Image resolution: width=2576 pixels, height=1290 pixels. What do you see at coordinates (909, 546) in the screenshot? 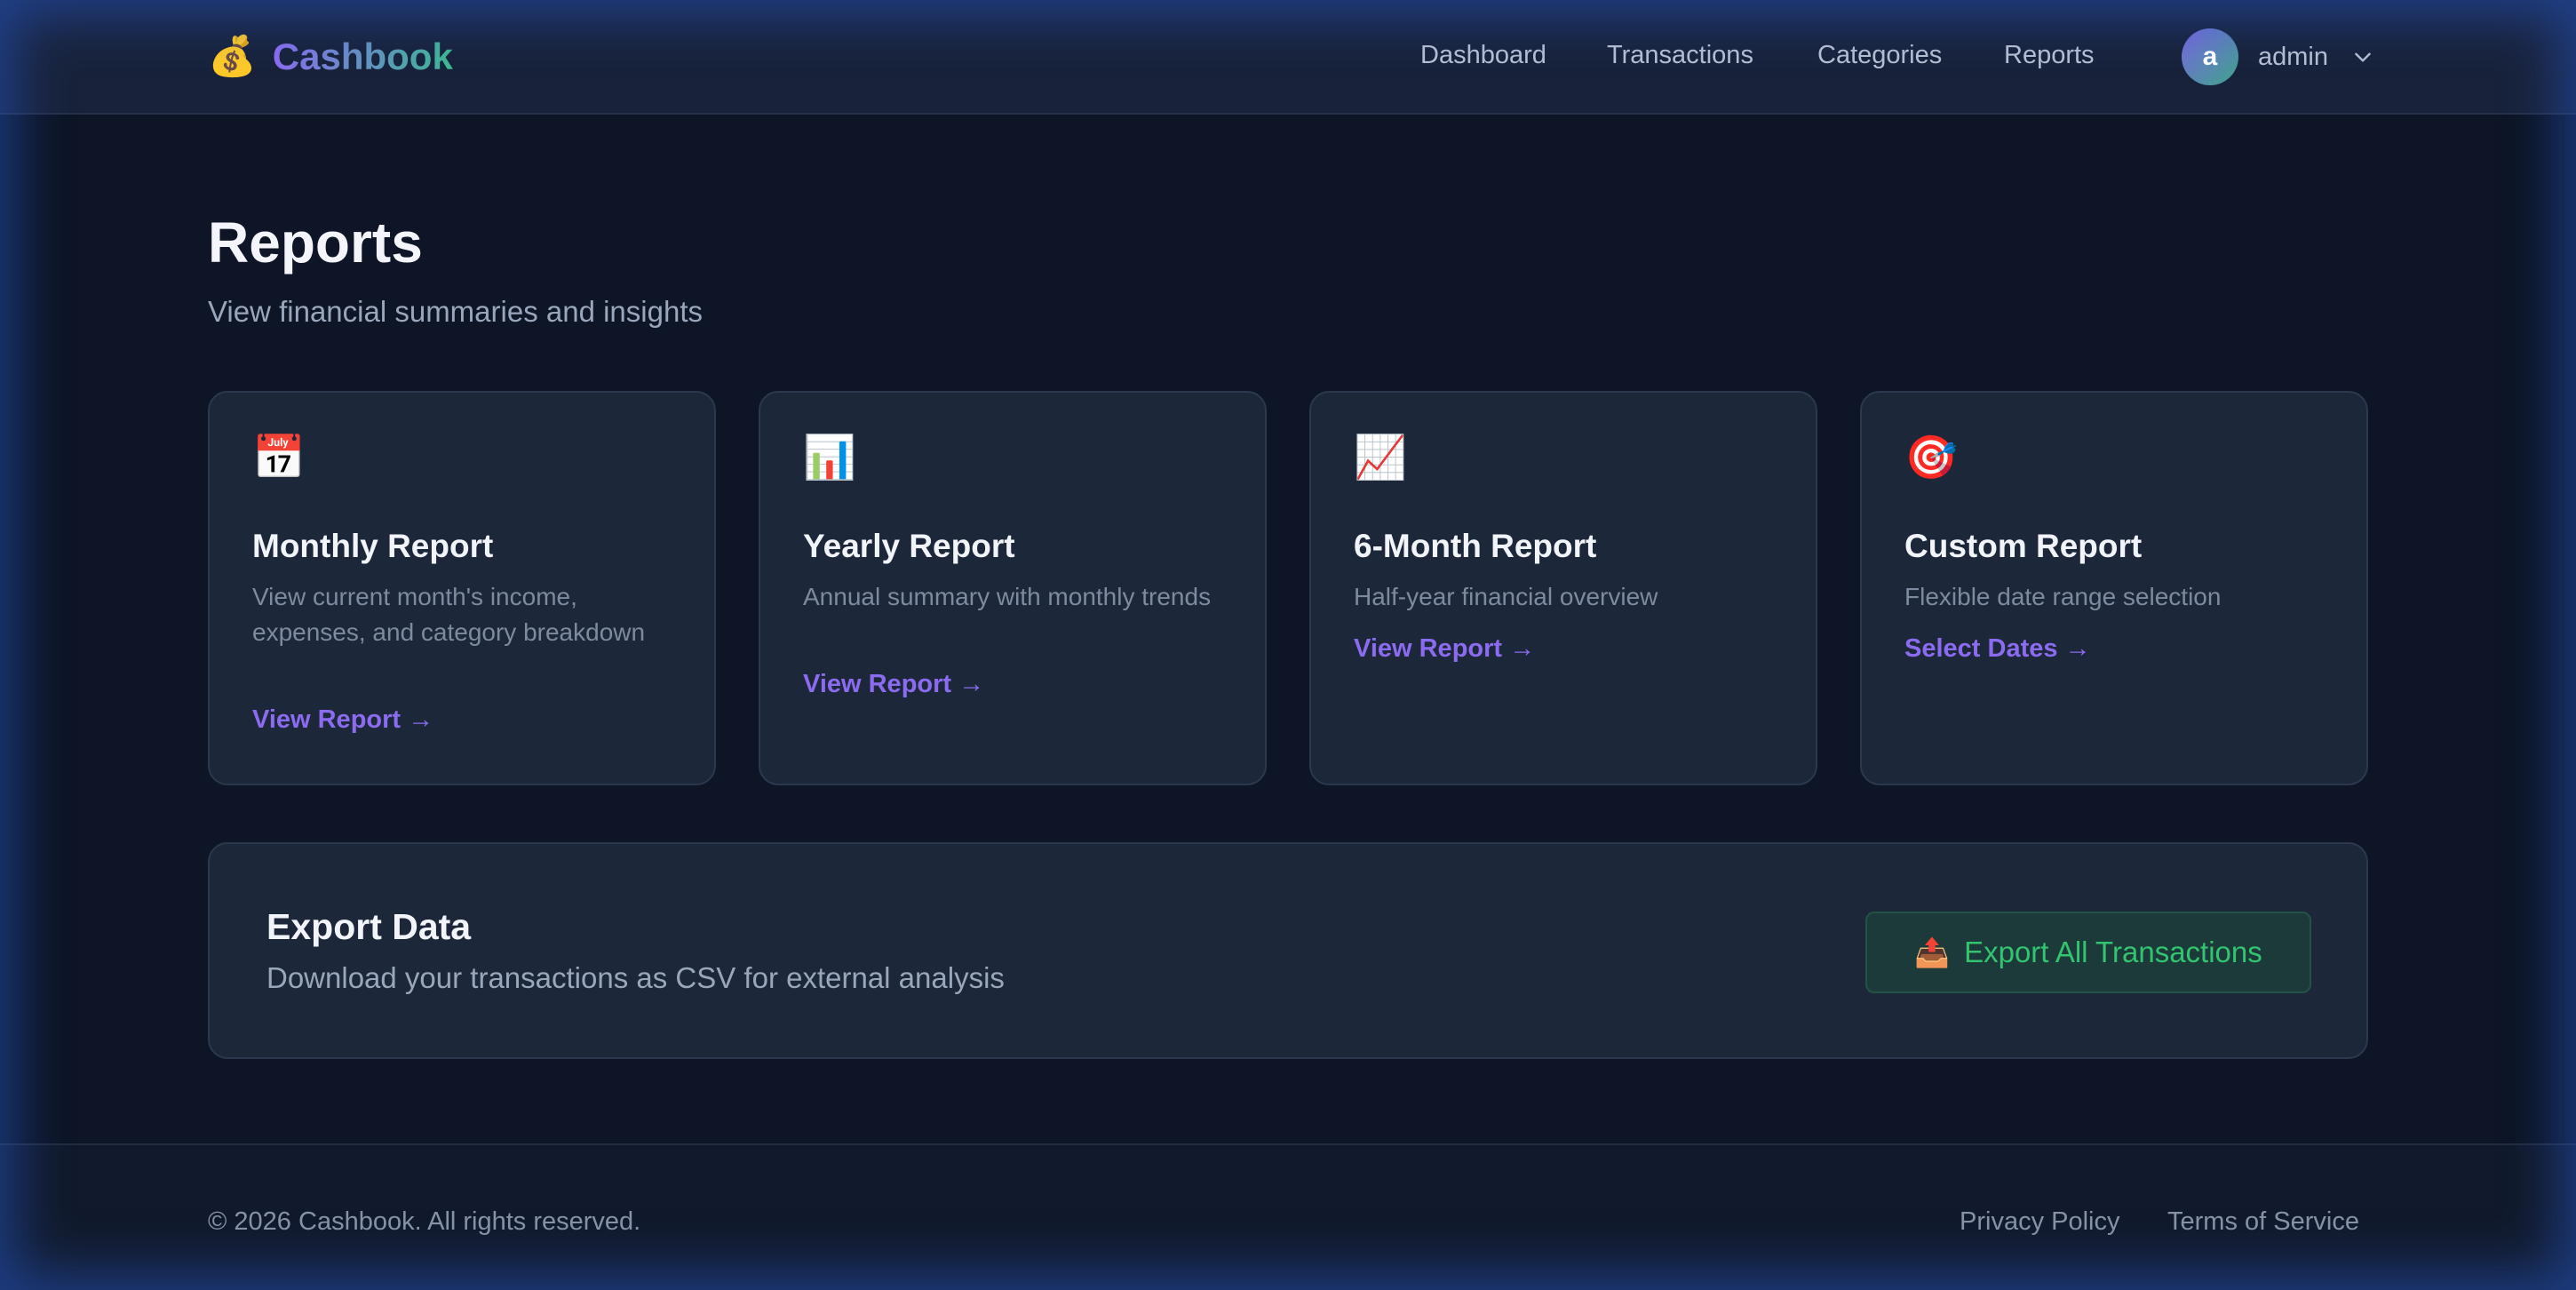
I see `card-title: Yearly Report` at bounding box center [909, 546].